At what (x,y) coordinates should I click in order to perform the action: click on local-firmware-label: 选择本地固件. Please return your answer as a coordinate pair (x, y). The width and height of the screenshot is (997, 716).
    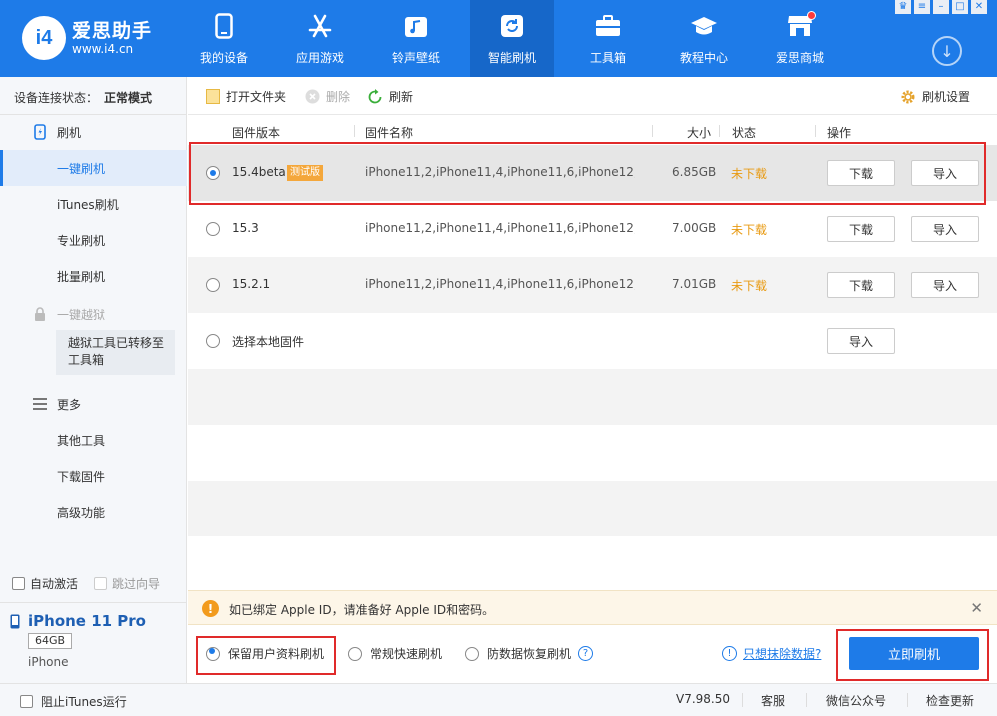
    Looking at the image, I should click on (268, 342).